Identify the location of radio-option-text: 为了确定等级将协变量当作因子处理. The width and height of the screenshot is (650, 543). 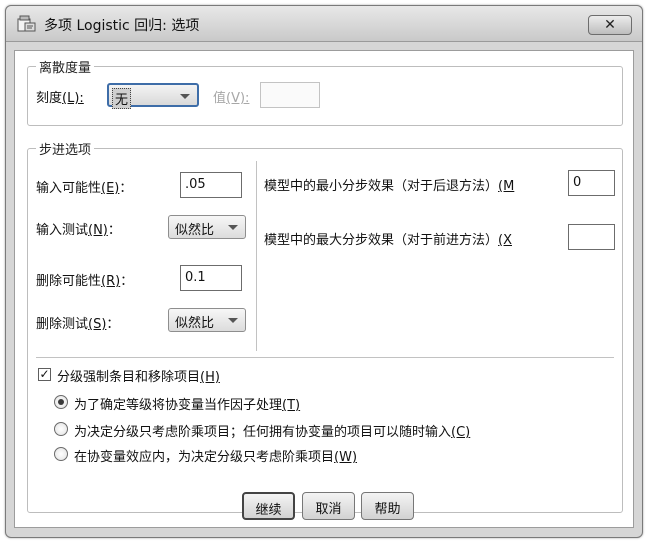
(178, 405).